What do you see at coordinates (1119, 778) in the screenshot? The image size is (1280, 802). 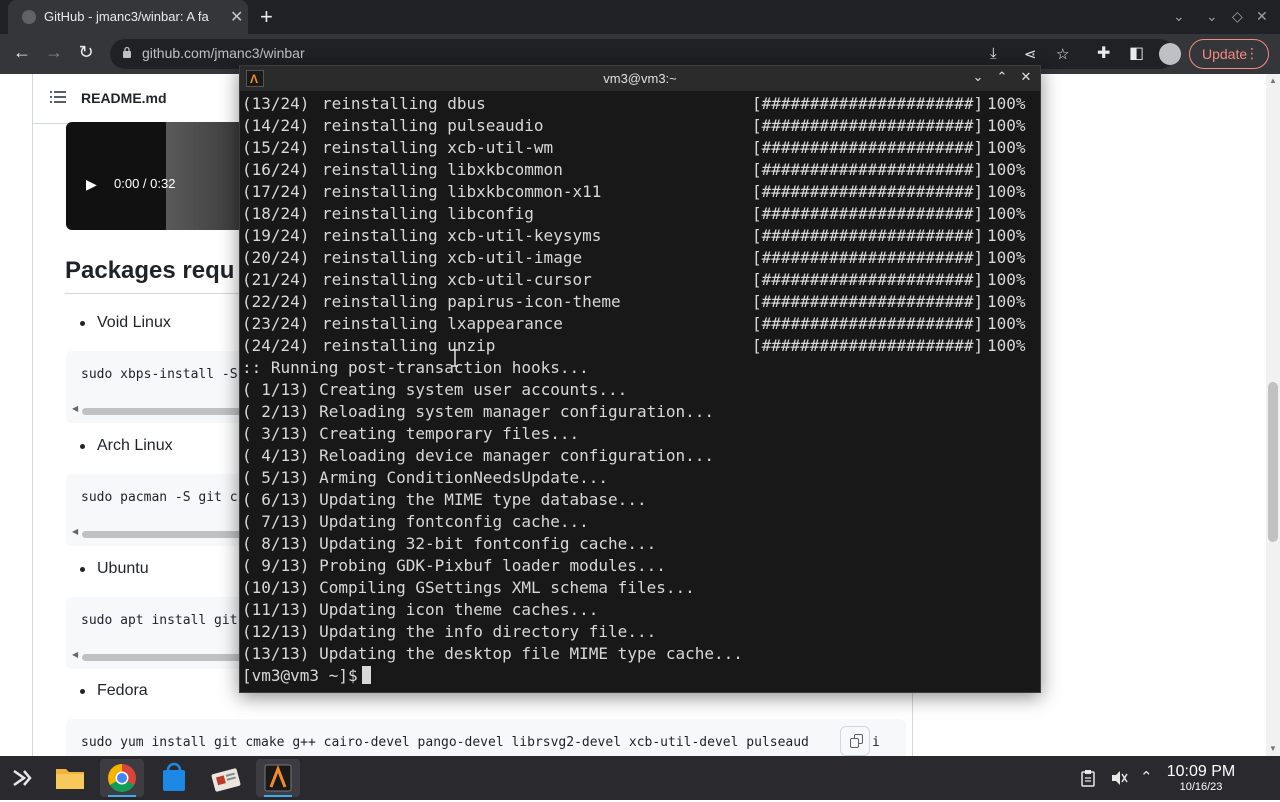 I see `volume-muted-icon` at bounding box center [1119, 778].